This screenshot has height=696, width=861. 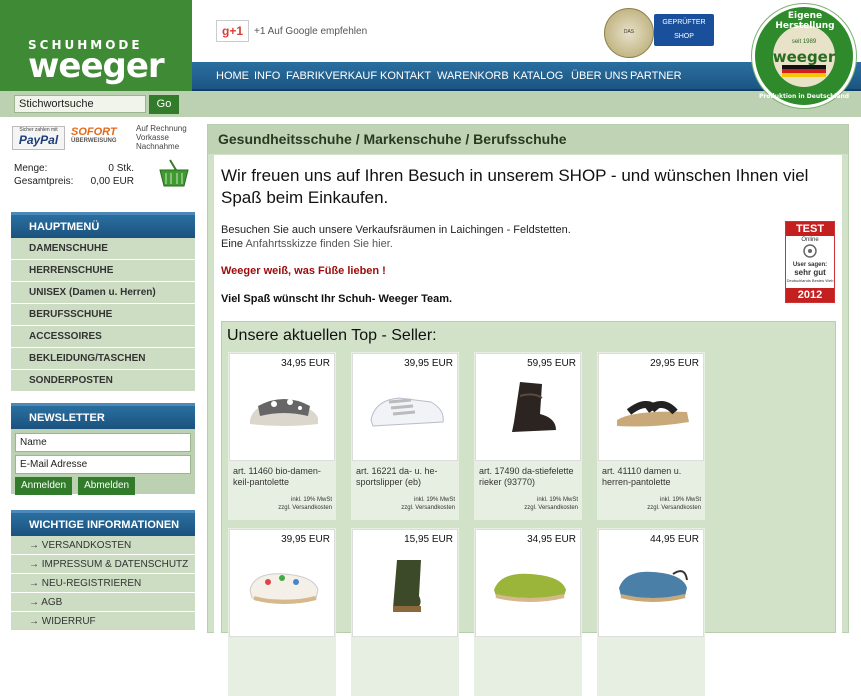 What do you see at coordinates (103, 416) in the screenshot?
I see `newsletter-title: NEWSLETTER` at bounding box center [103, 416].